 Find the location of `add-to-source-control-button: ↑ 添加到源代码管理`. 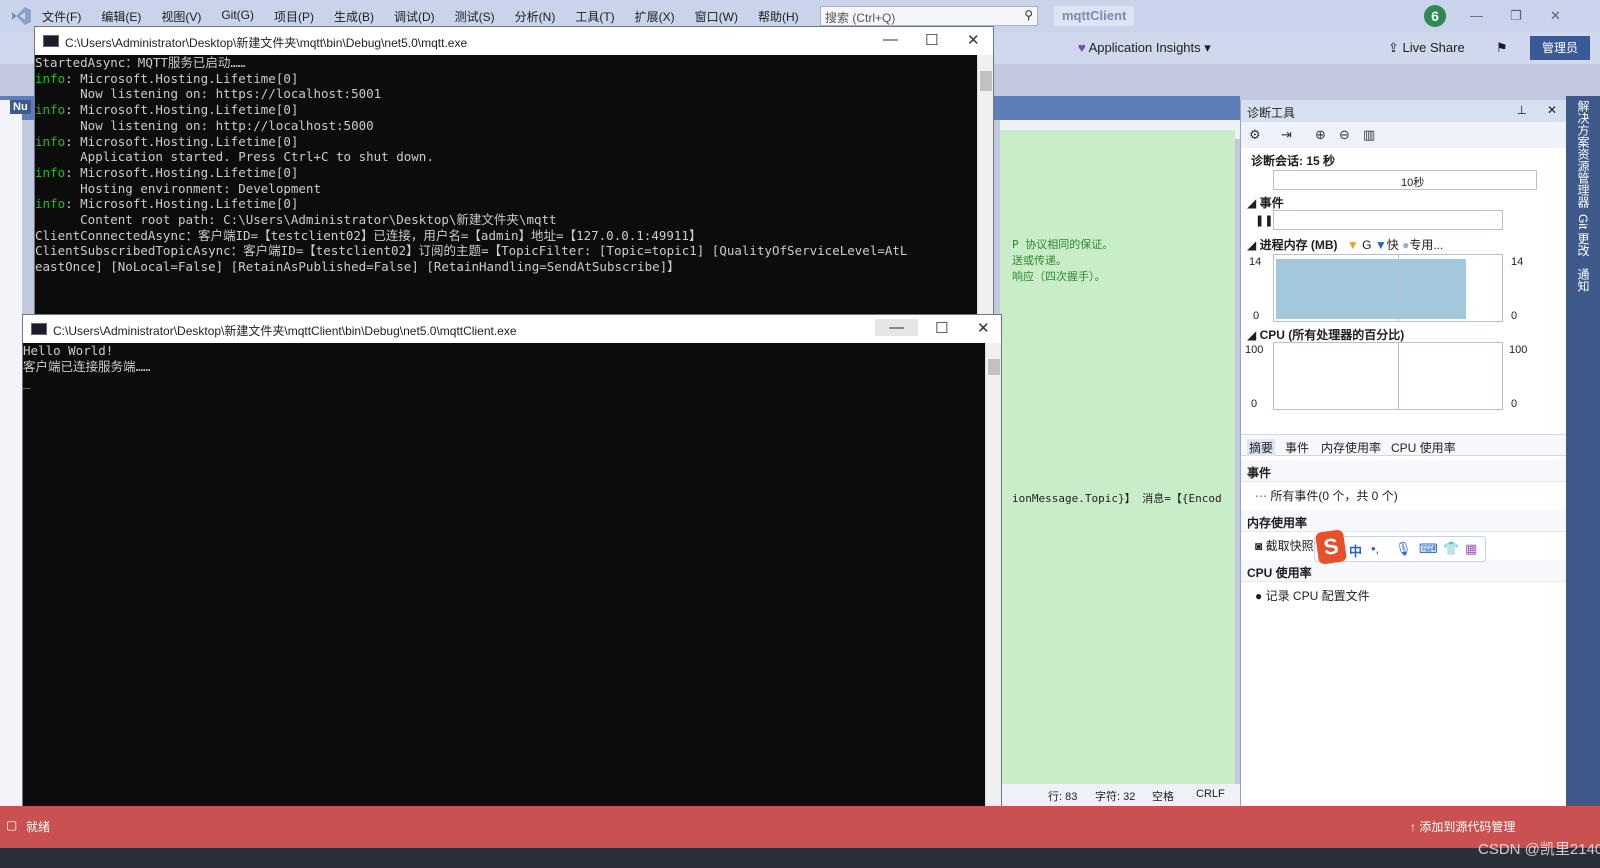

add-to-source-control-button: ↑ 添加到源代码管理 is located at coordinates (1462, 826).